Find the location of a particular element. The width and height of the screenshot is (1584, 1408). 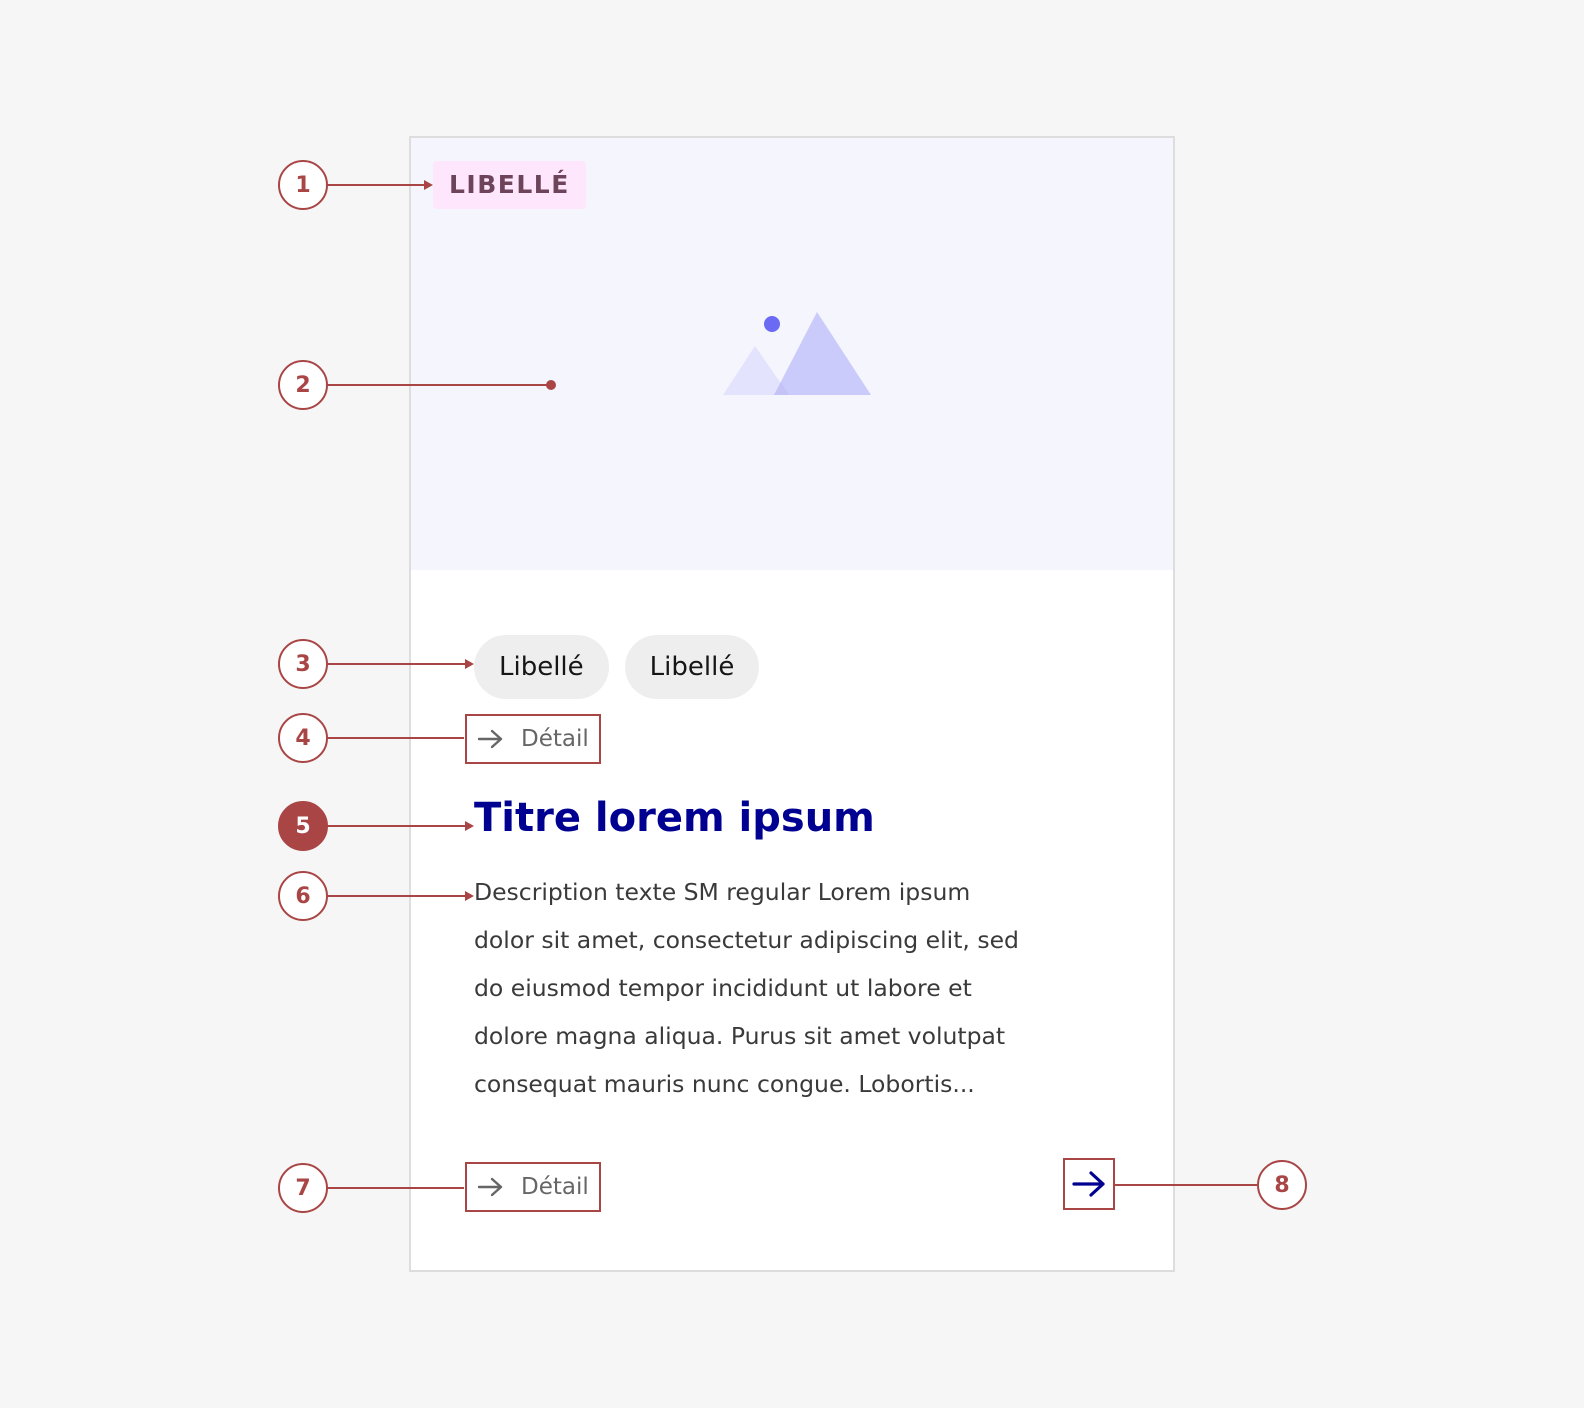

annotation-marker-1: 1 is located at coordinates (303, 185).